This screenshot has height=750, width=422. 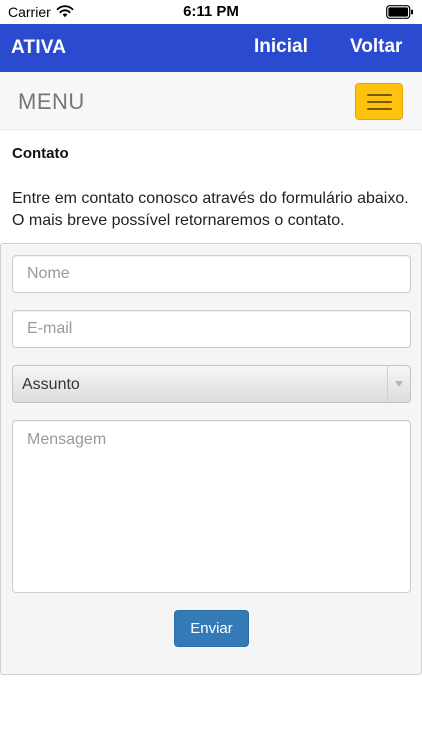 What do you see at coordinates (379, 101) in the screenshot?
I see `menu-toggle-button` at bounding box center [379, 101].